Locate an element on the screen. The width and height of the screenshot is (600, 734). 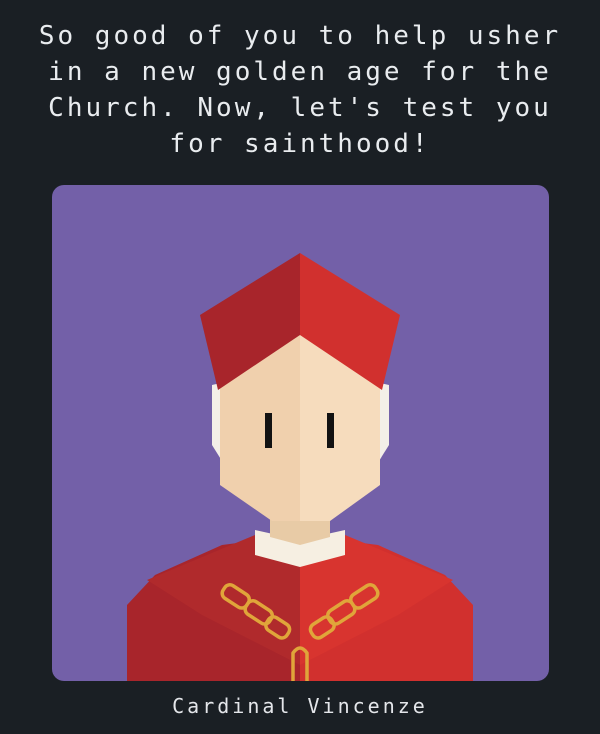
left-eye is located at coordinates (268, 430).